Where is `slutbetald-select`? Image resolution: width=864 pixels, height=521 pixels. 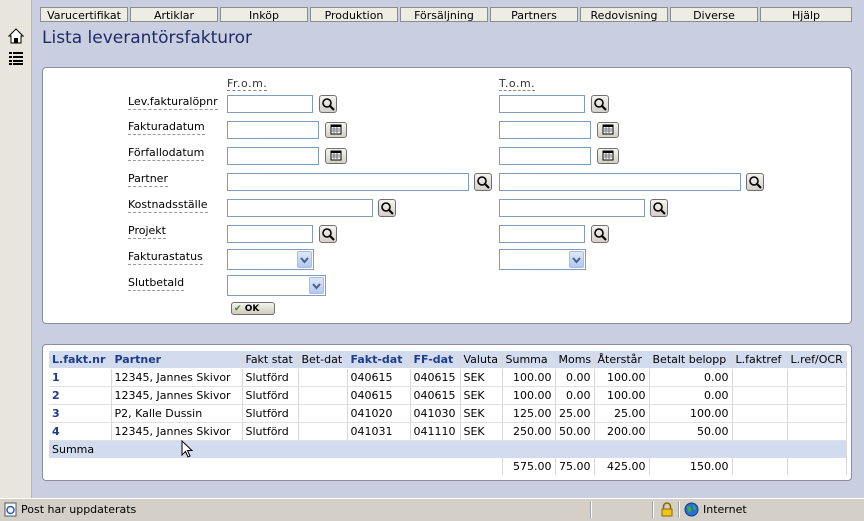
slutbetald-select is located at coordinates (276, 285).